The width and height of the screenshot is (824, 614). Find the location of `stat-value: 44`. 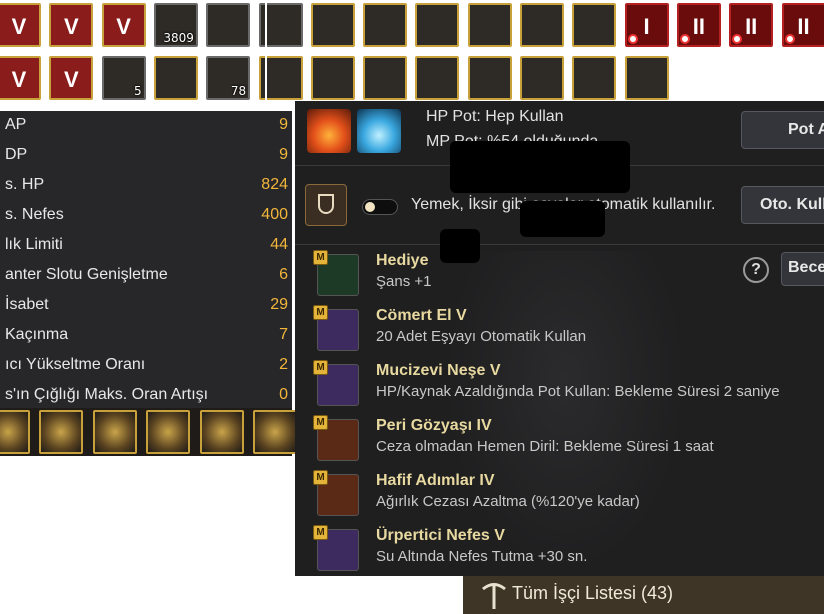

stat-value: 44 is located at coordinates (279, 244).